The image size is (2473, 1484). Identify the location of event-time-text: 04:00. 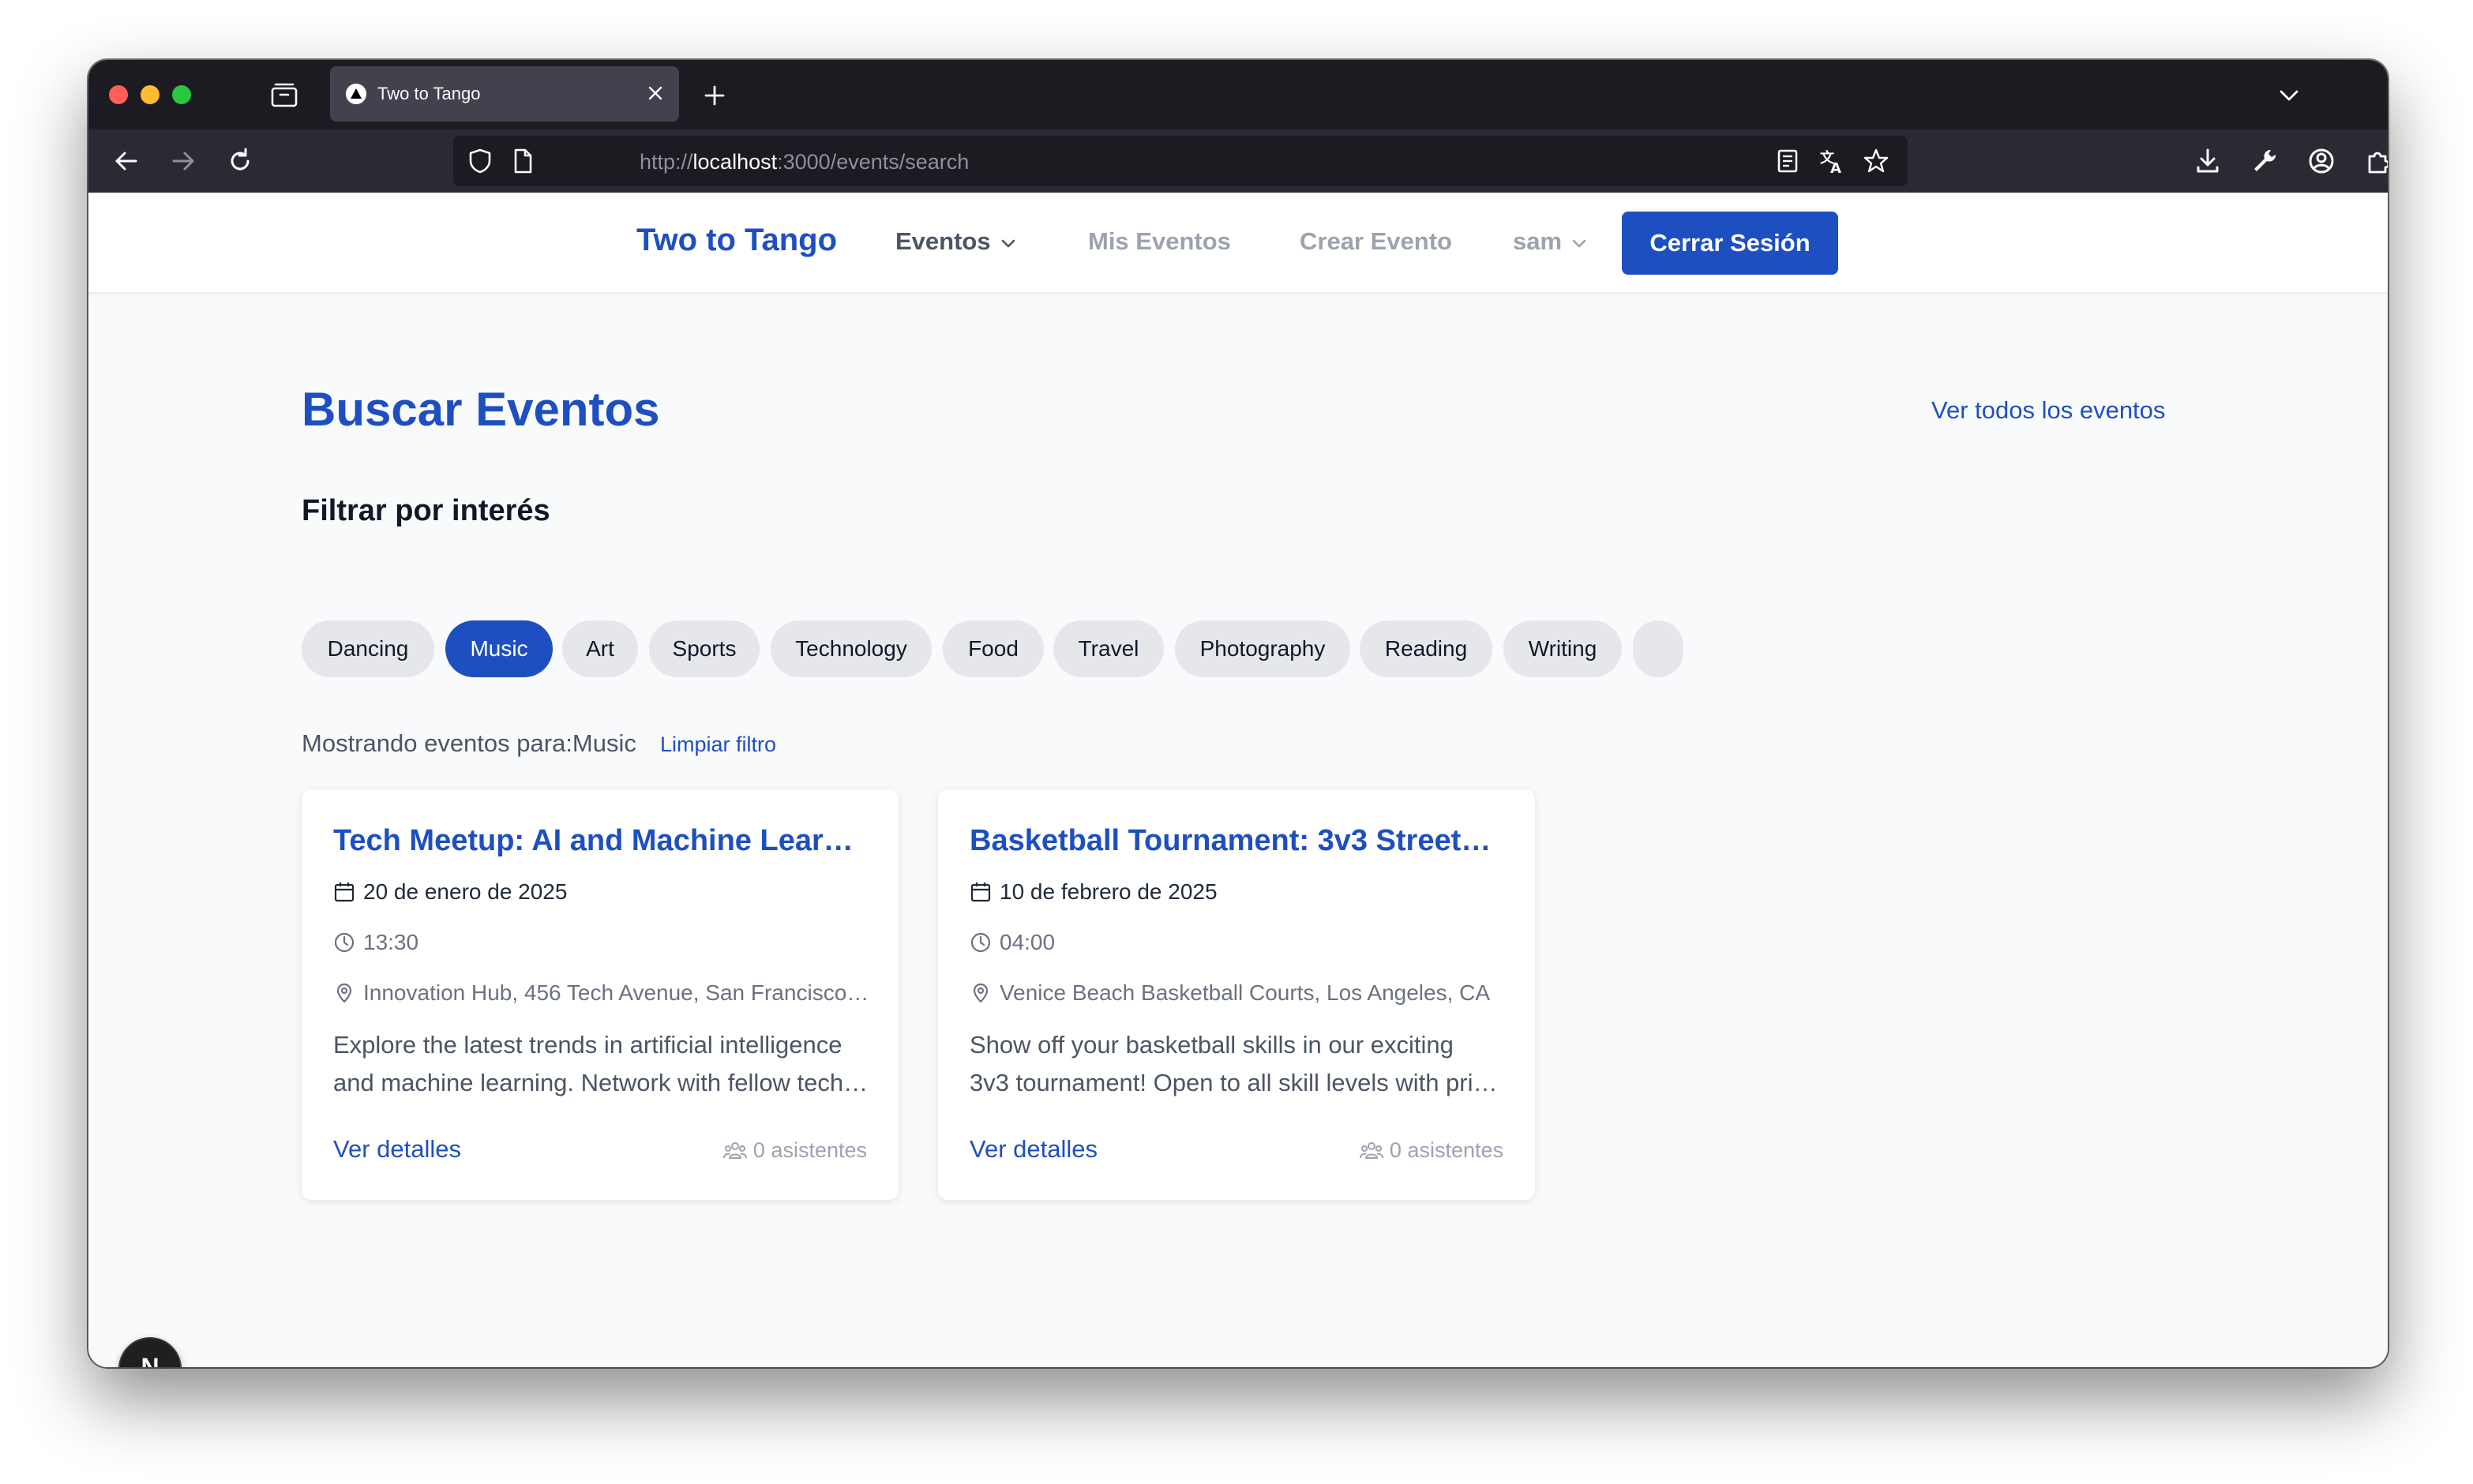
(1028, 942).